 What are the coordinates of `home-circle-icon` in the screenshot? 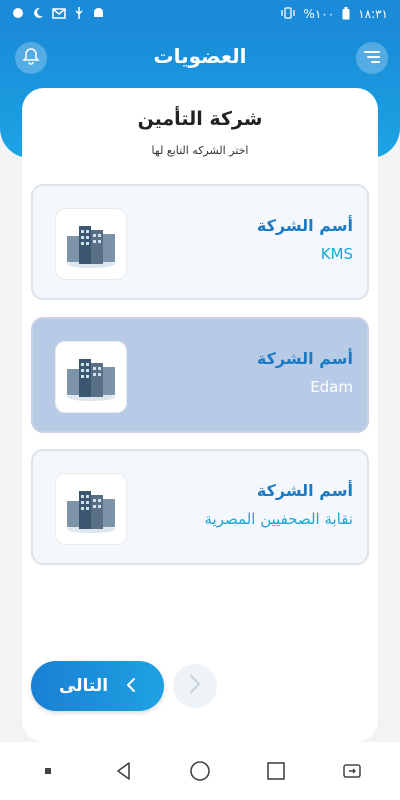 It's located at (200, 771).